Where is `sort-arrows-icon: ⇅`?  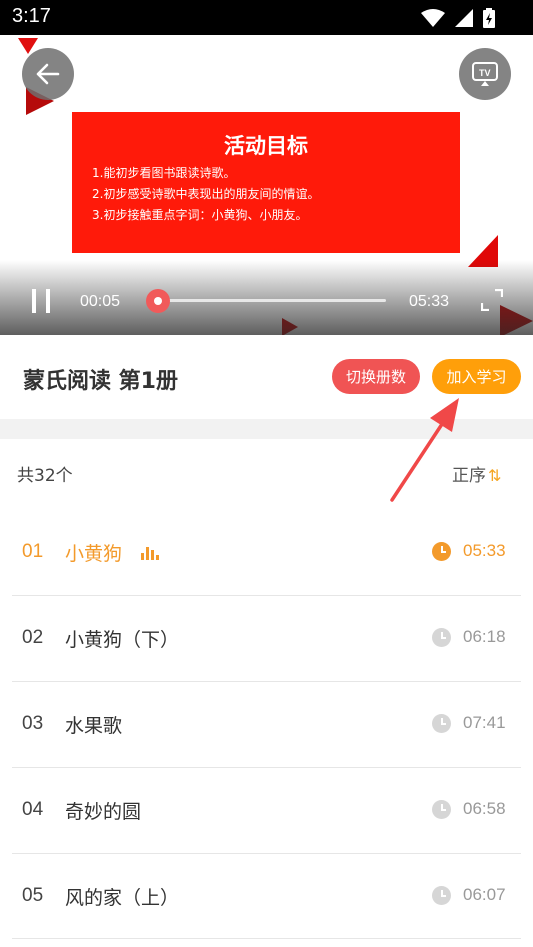 sort-arrows-icon: ⇅ is located at coordinates (495, 475).